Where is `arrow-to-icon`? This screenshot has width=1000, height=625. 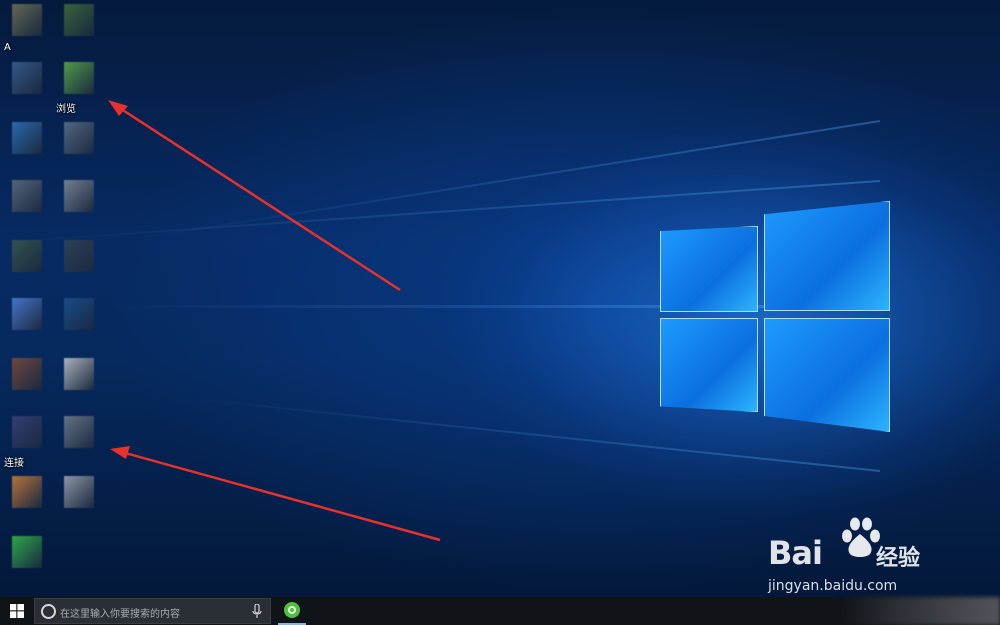 arrow-to-icon is located at coordinates (275, 494).